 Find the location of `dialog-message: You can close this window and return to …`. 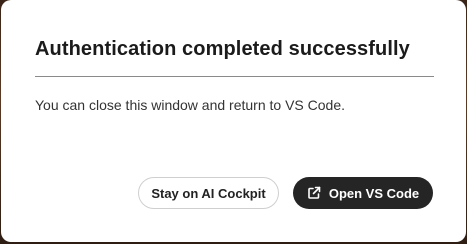

dialog-message: You can close this window and return to … is located at coordinates (190, 105).